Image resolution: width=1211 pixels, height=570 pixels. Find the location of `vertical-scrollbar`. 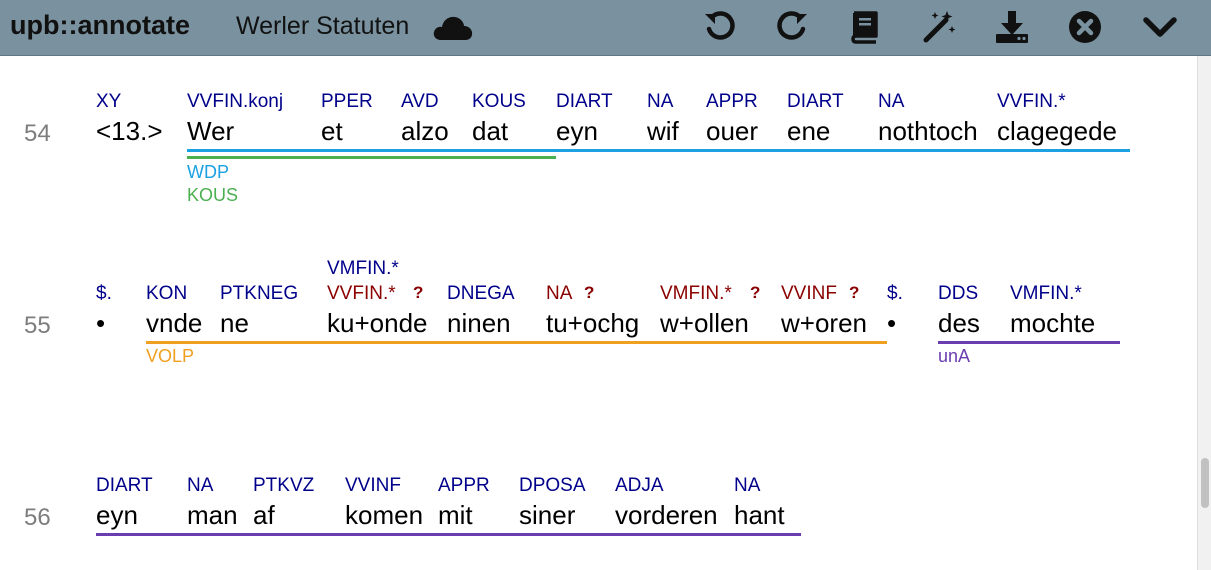

vertical-scrollbar is located at coordinates (1204, 313).